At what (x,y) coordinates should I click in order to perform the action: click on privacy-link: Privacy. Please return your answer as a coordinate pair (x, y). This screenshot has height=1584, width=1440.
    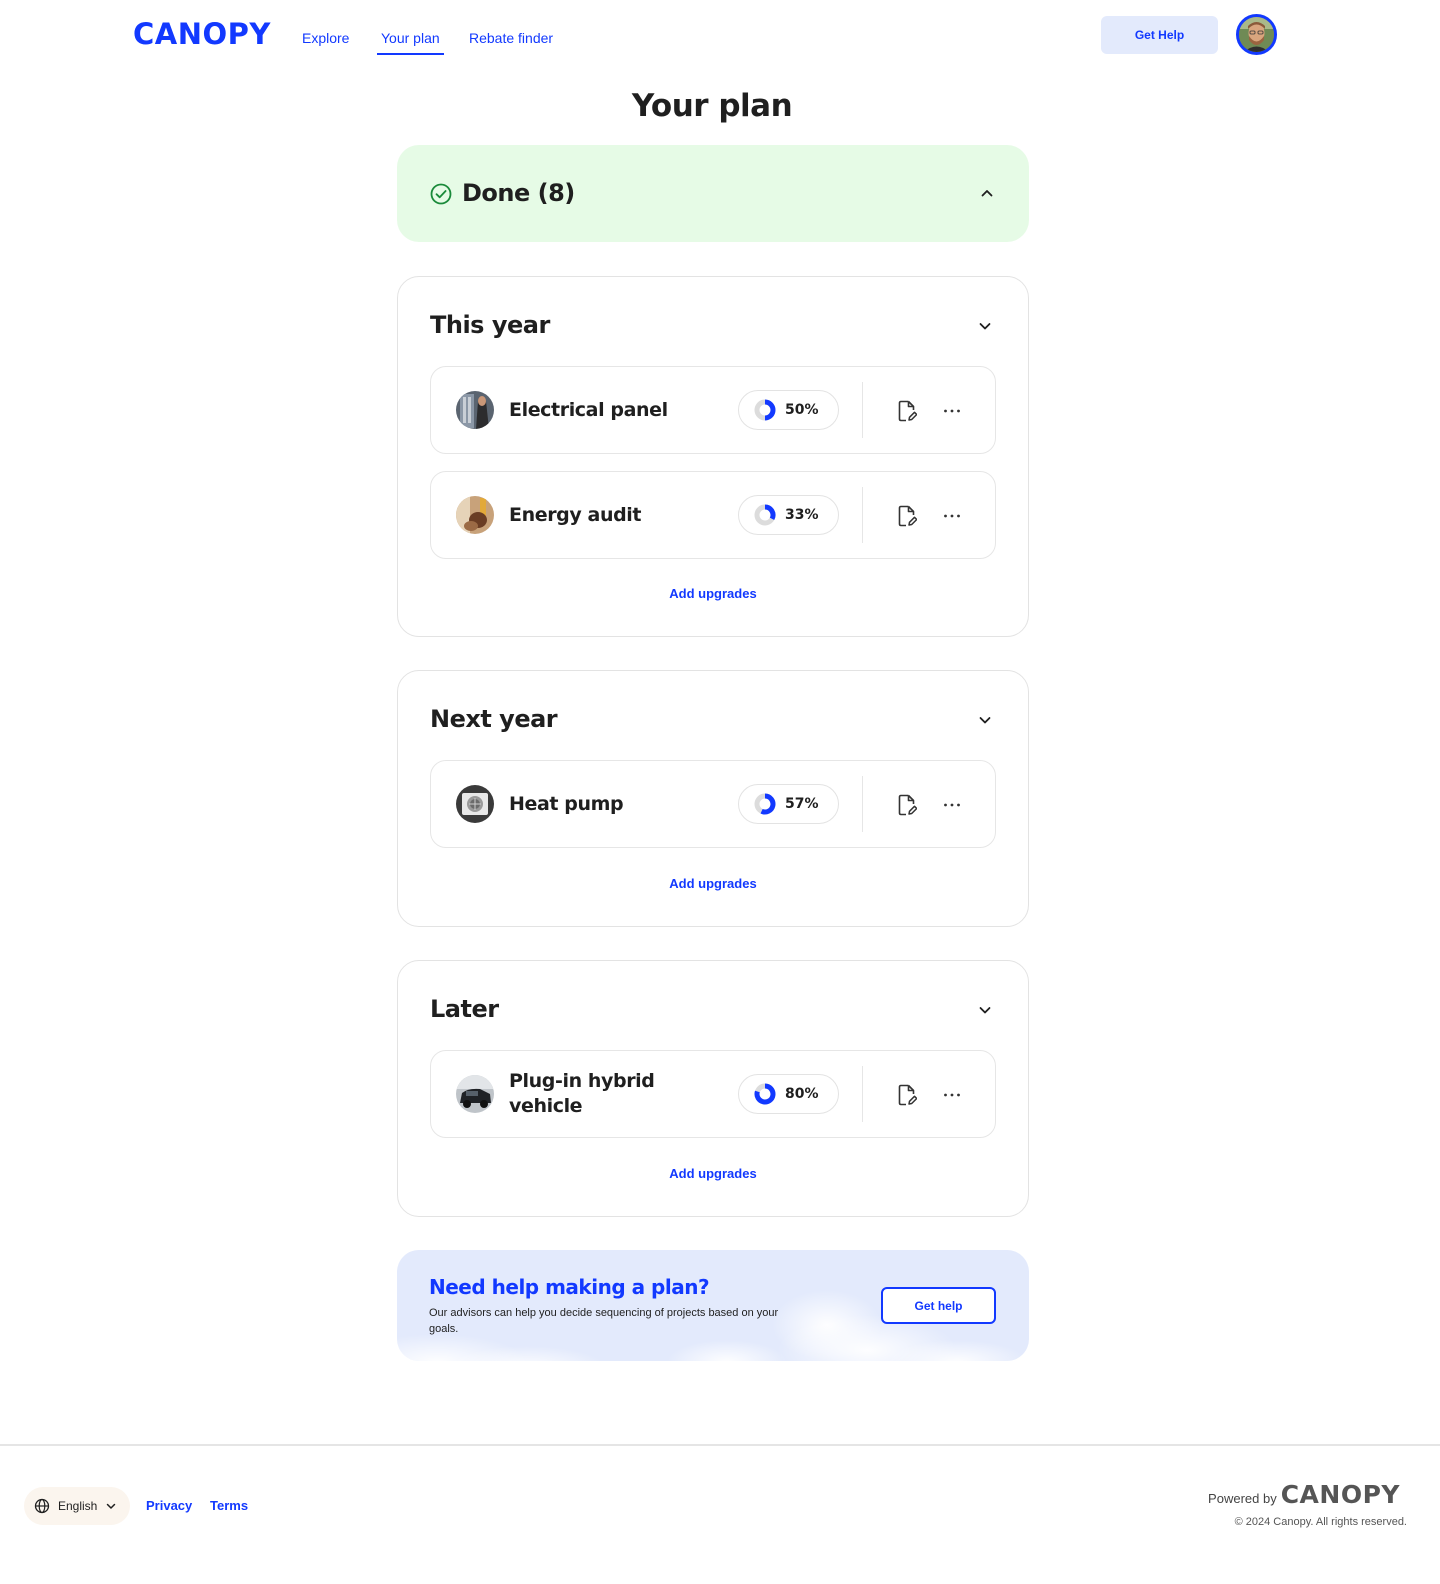
    Looking at the image, I should click on (169, 1505).